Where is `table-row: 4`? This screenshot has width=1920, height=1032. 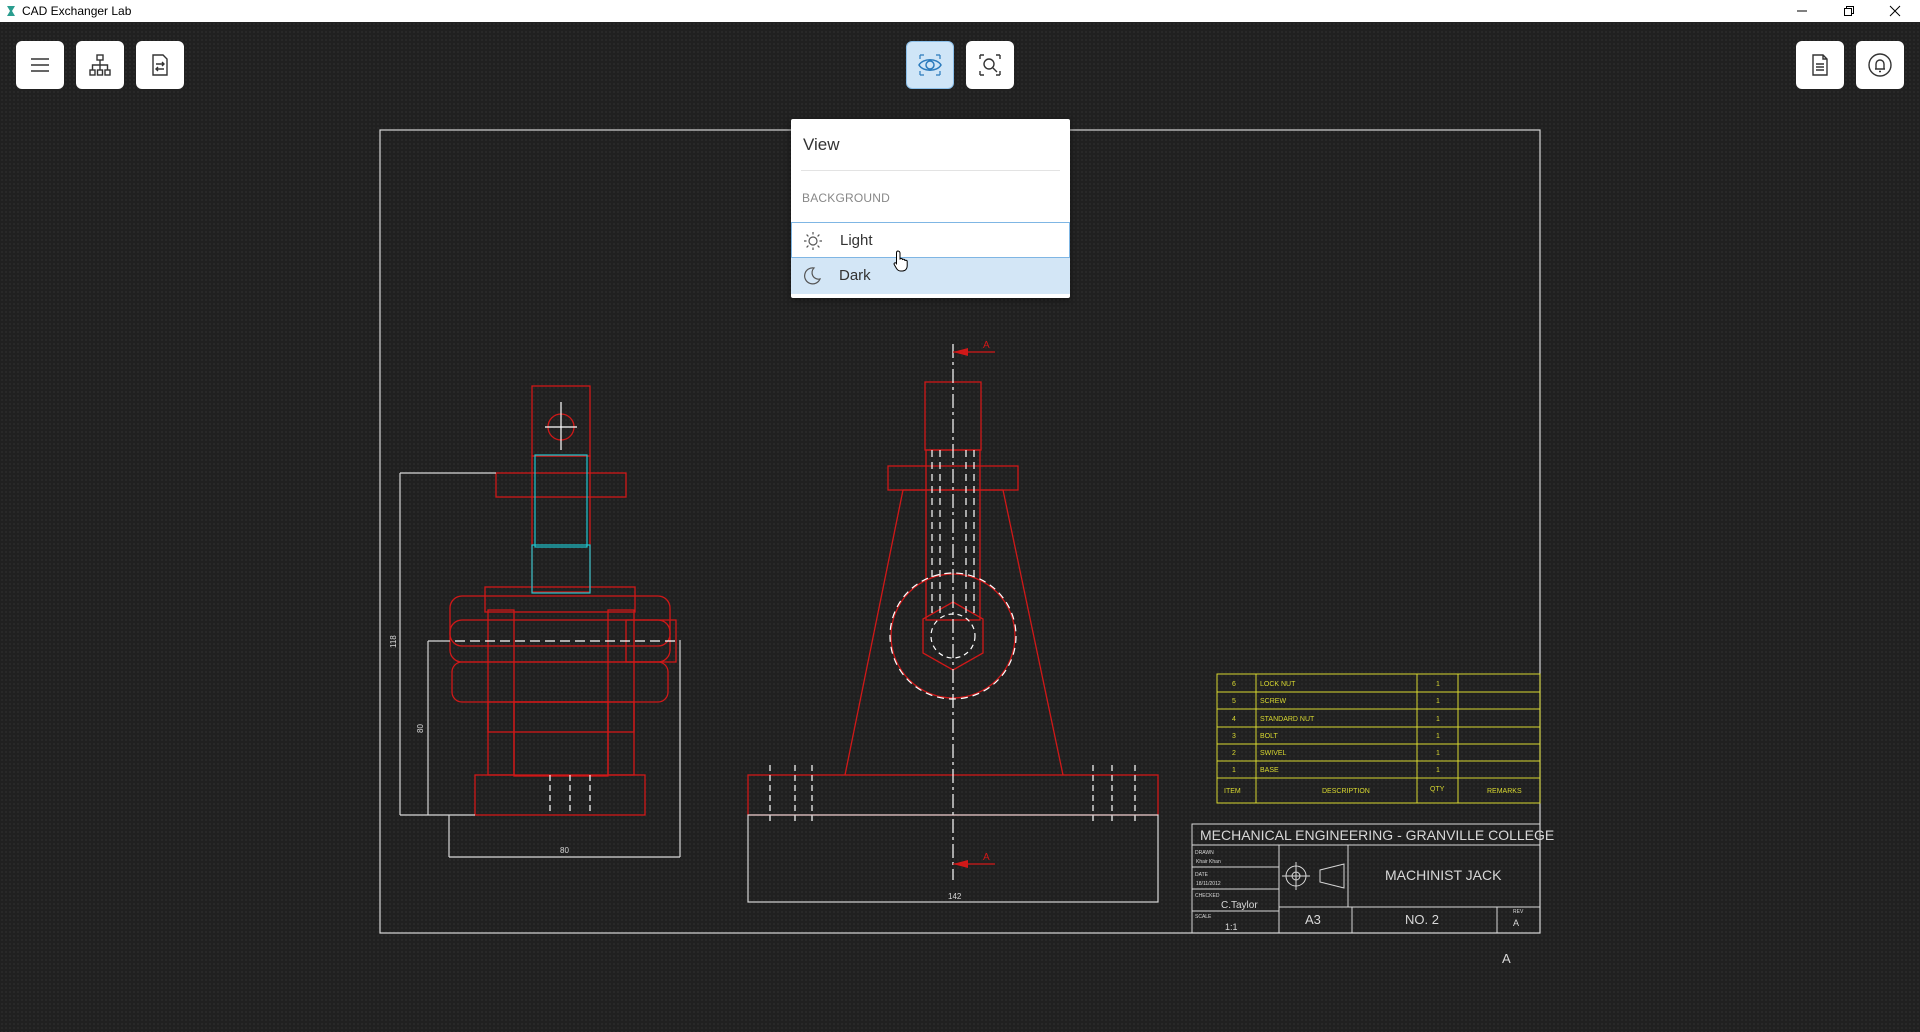 table-row: 4 is located at coordinates (1234, 719).